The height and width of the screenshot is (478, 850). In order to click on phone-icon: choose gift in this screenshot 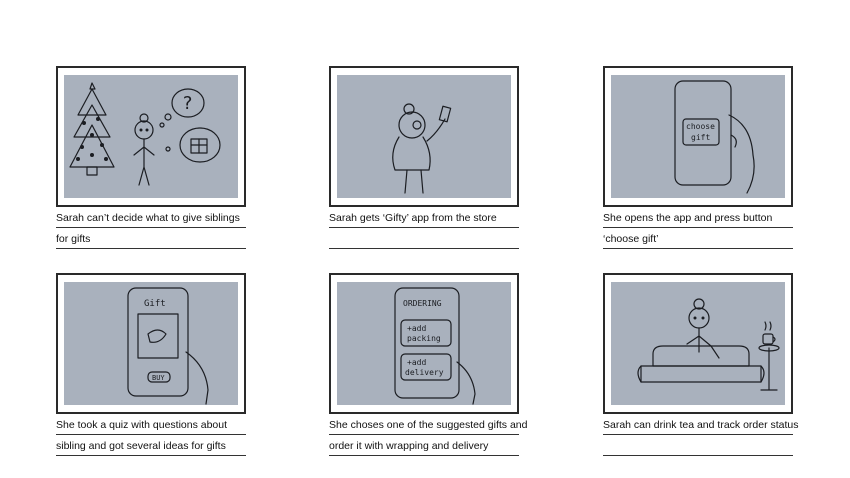, I will do `click(703, 133)`.